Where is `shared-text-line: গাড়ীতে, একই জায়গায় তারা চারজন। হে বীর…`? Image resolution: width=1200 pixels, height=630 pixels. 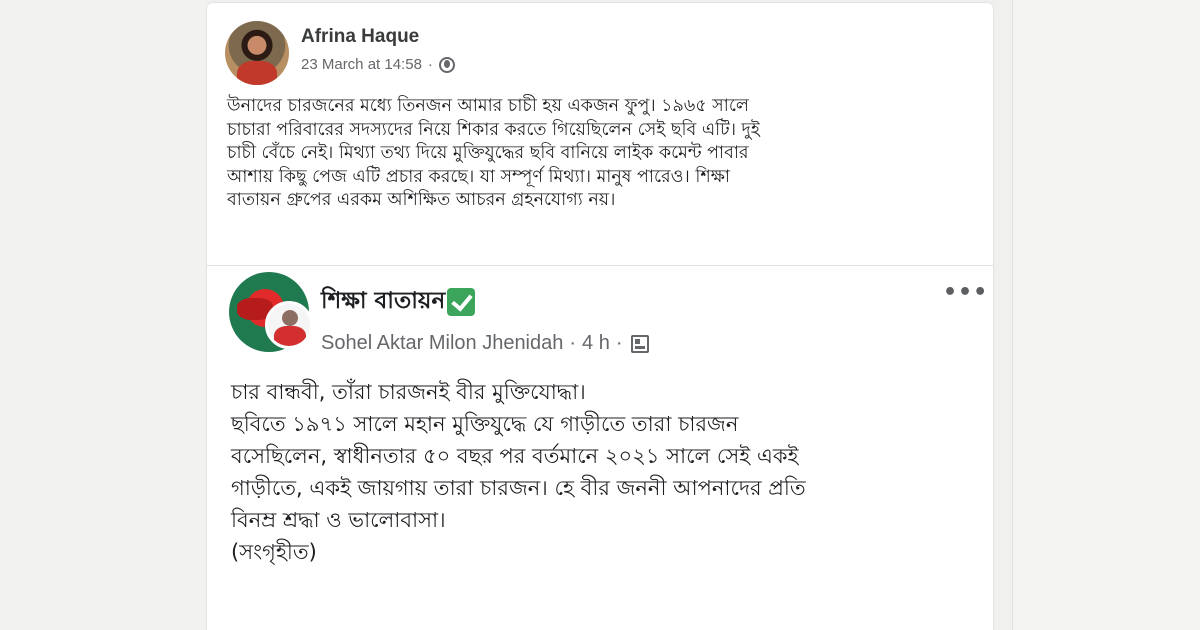
shared-text-line: গাড়ীতে, একই জায়গায় তারা চারজন। হে বীর… is located at coordinates (518, 488).